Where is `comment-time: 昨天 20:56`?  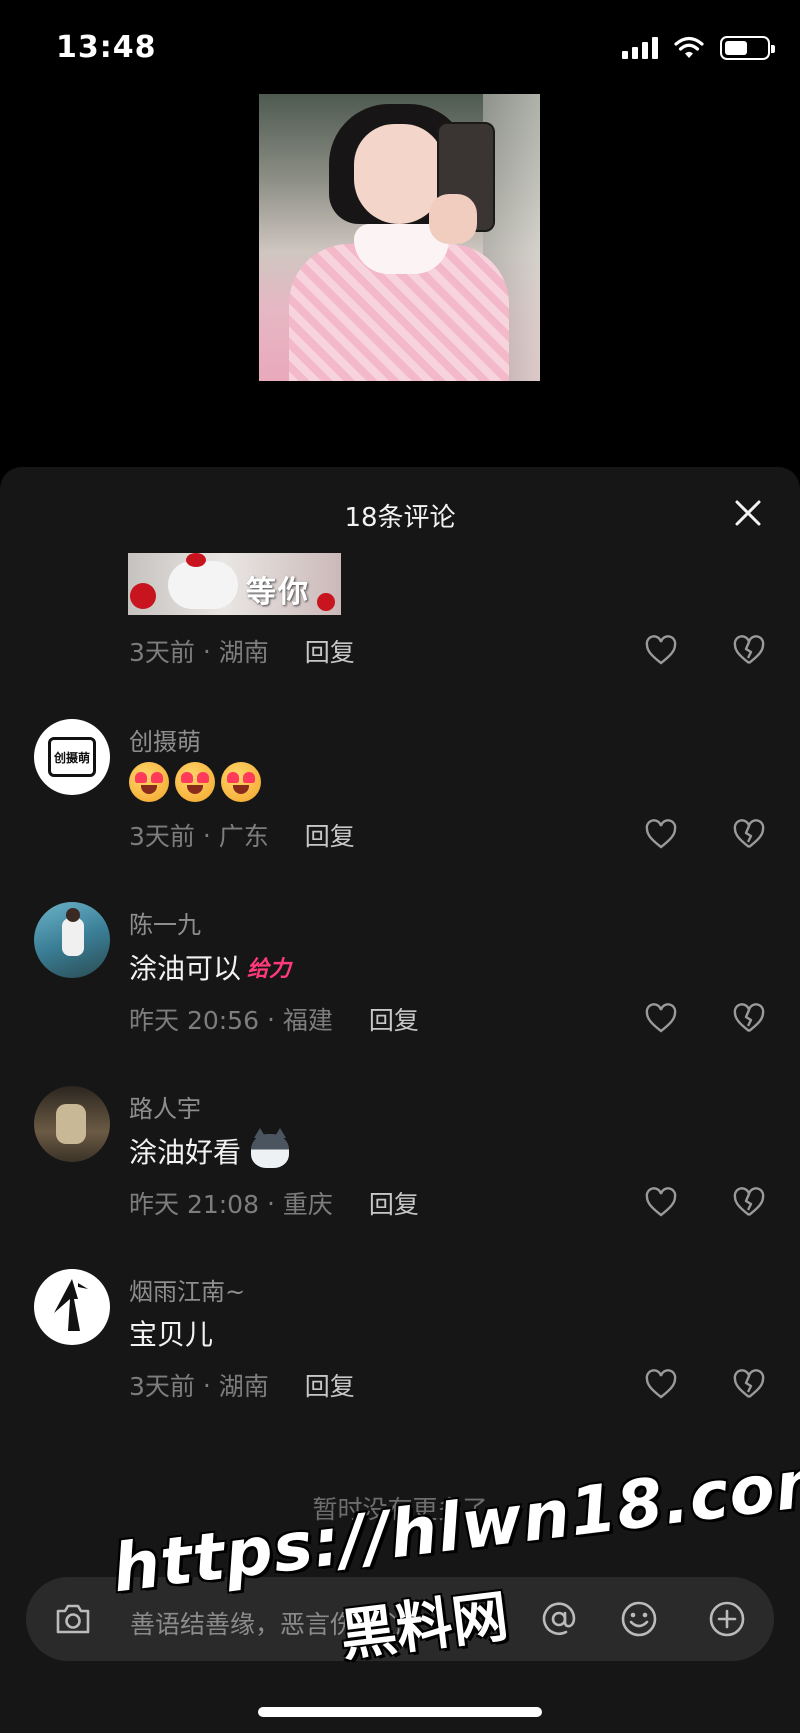
comment-time: 昨天 20:56 is located at coordinates (194, 1020).